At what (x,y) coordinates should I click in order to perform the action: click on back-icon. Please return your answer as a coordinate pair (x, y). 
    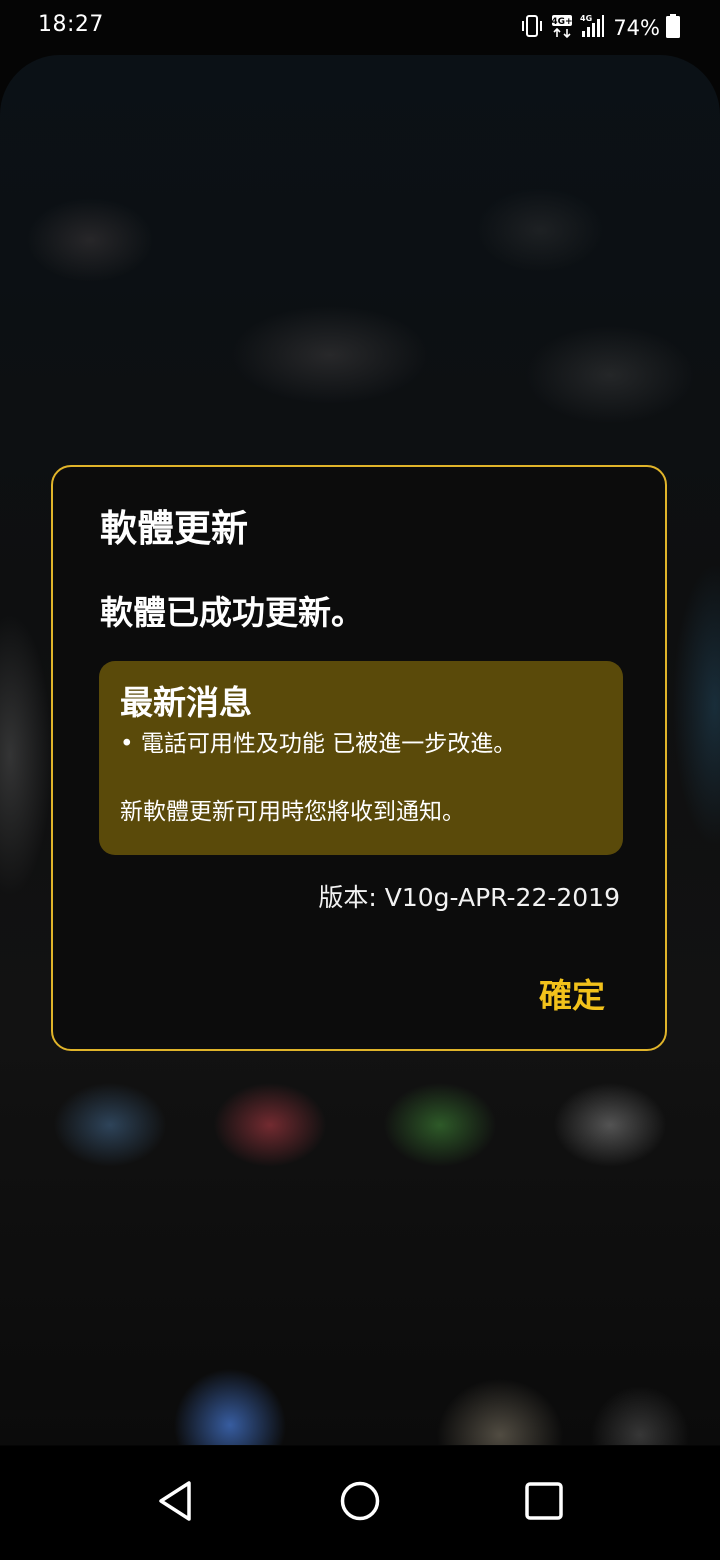
    Looking at the image, I should click on (175, 1503).